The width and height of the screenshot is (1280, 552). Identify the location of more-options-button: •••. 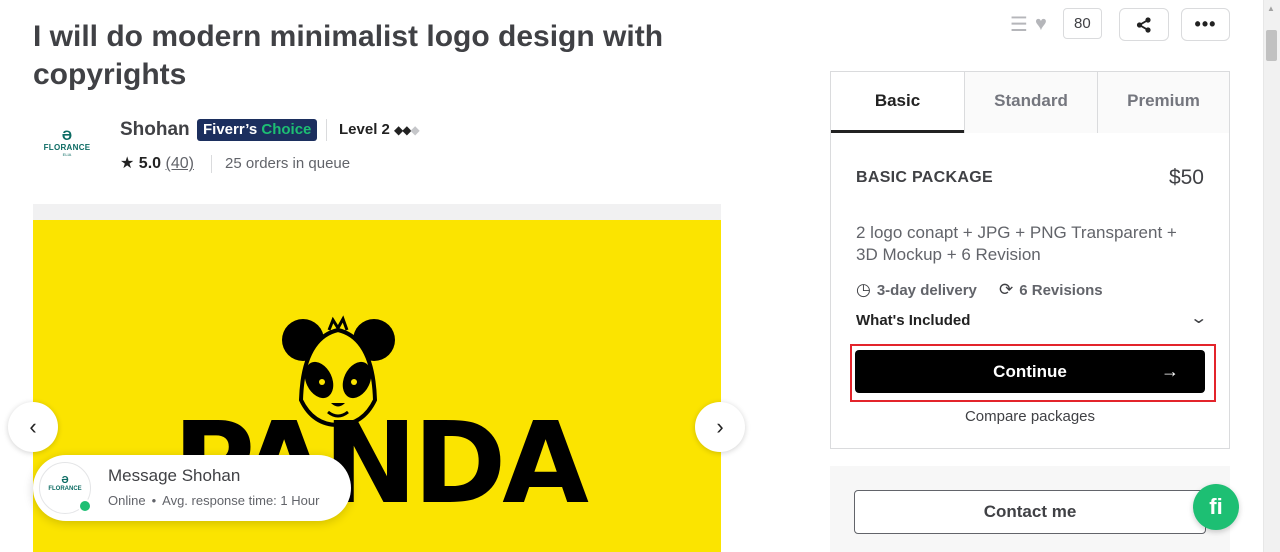
(1205, 24).